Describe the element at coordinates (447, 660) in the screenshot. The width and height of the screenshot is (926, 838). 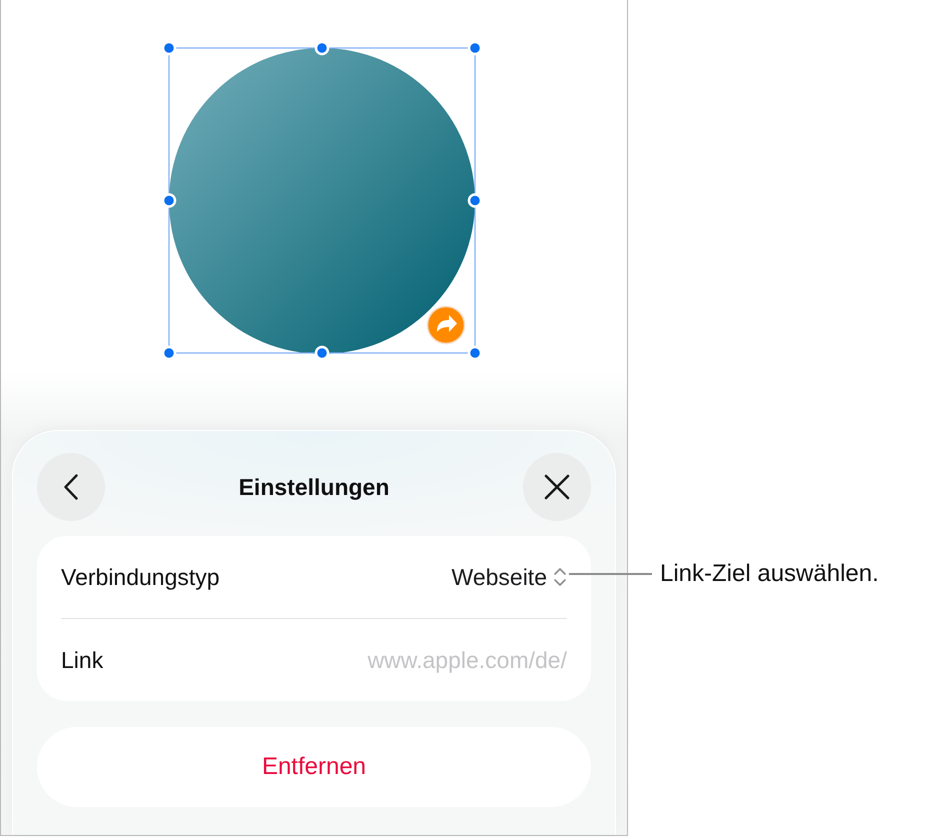
I see `link-field: www.apple.com/de/` at that location.